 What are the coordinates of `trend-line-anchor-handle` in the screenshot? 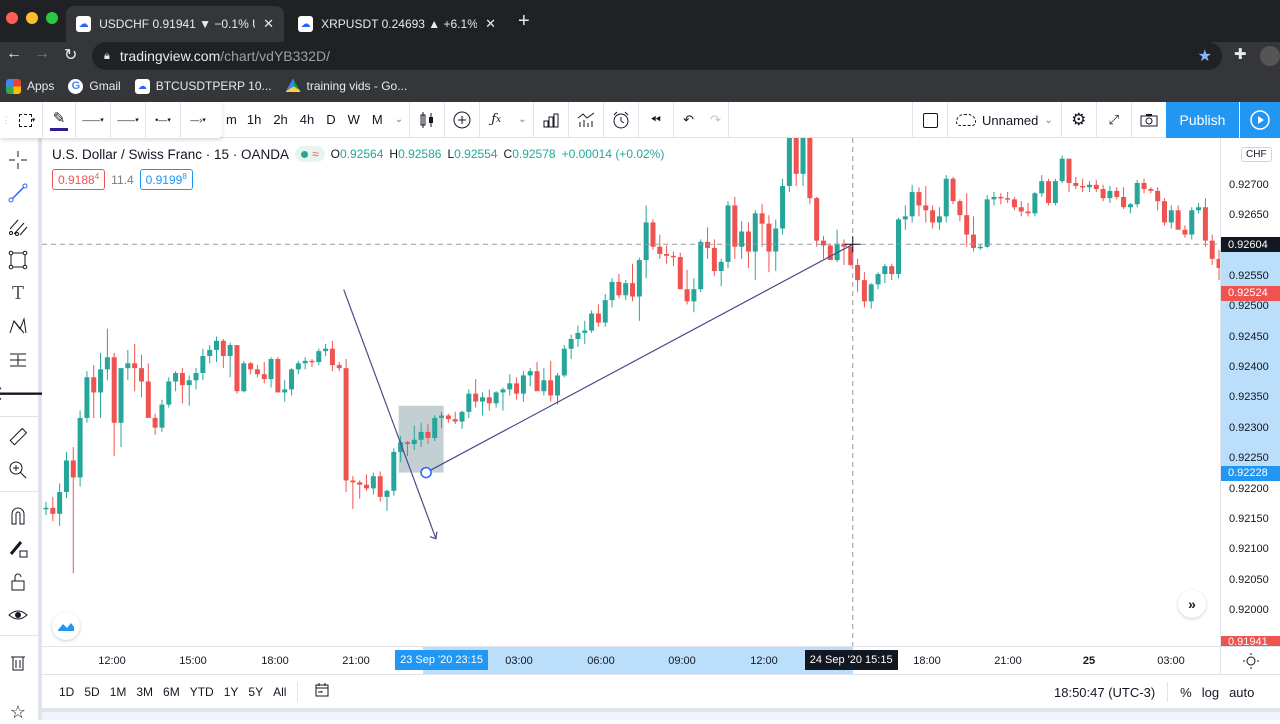 It's located at (426, 472).